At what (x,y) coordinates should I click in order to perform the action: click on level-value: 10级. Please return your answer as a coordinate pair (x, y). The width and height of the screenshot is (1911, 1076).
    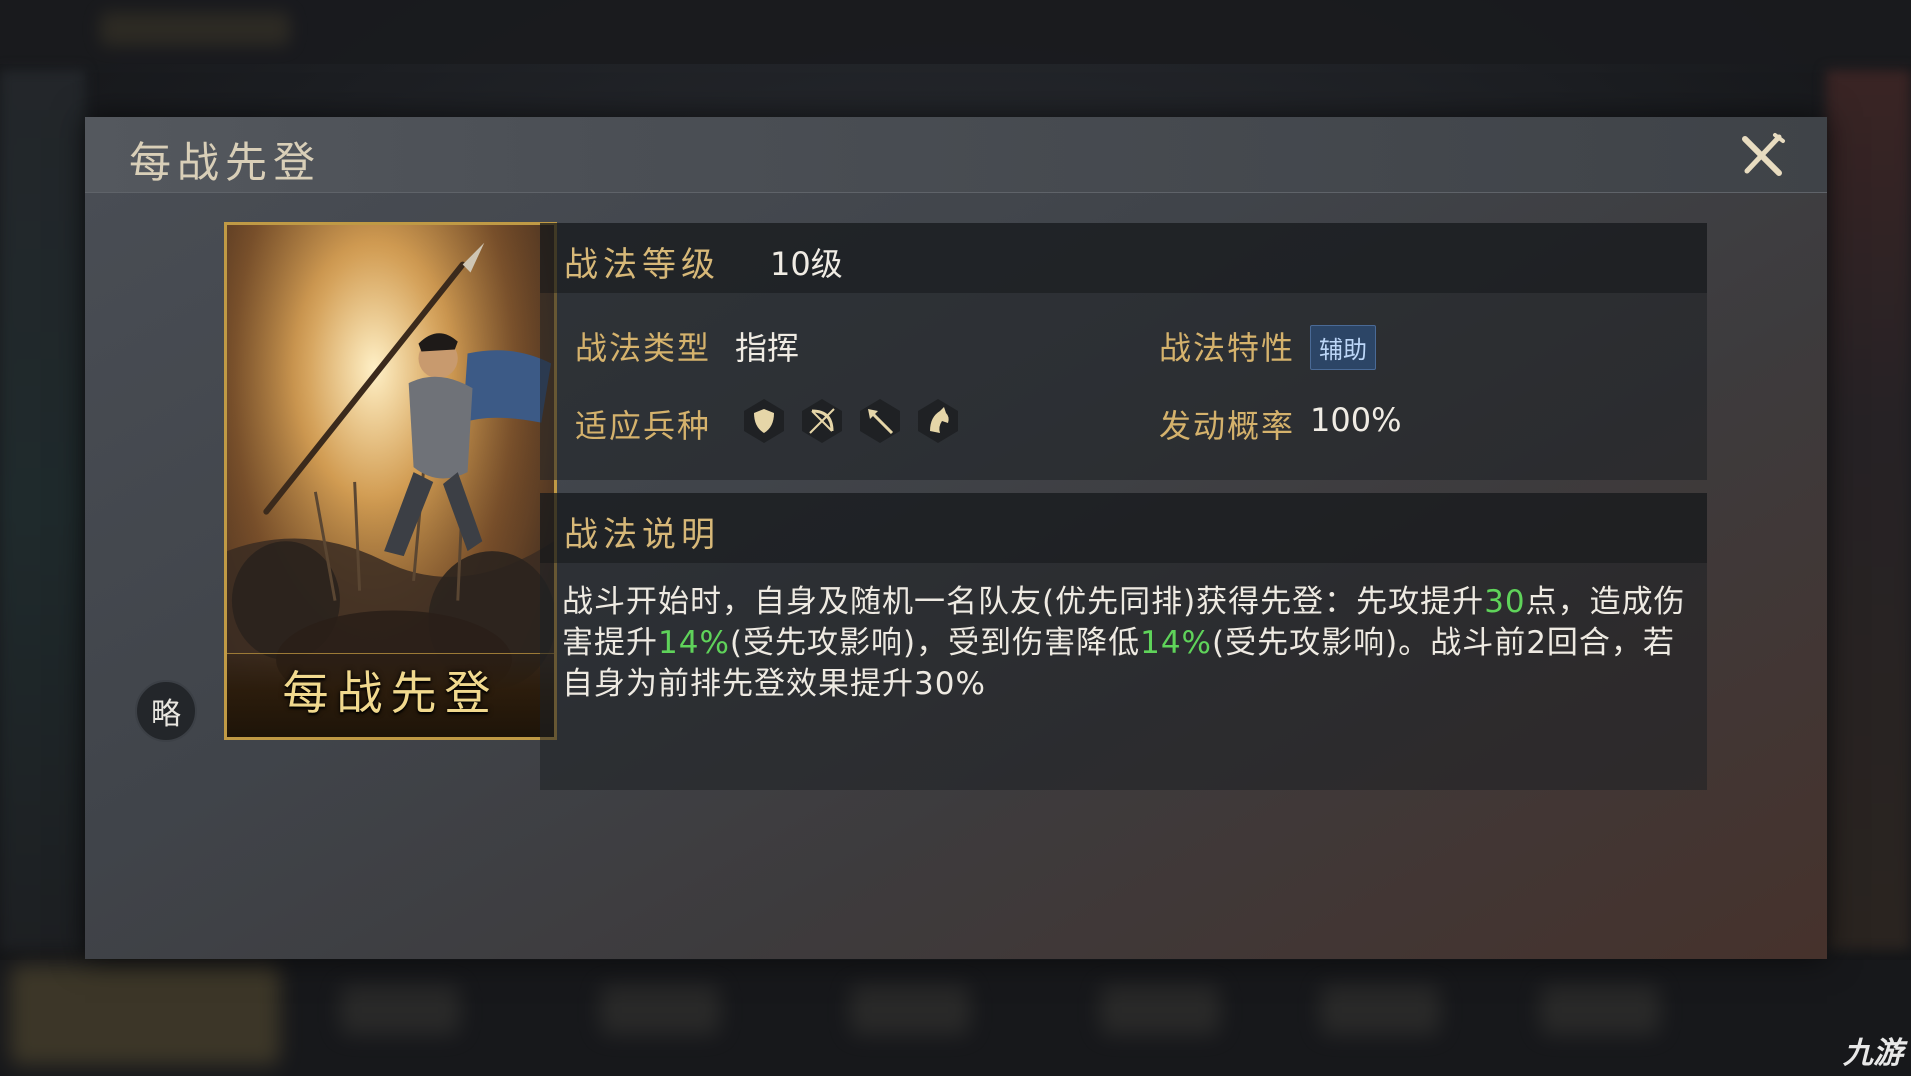
    Looking at the image, I should click on (806, 264).